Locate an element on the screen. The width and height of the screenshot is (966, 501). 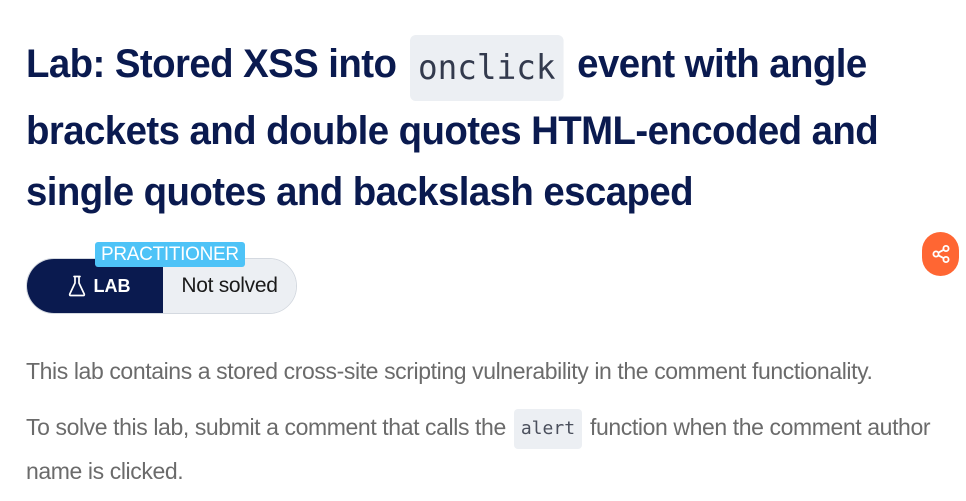
title-code-onclick: onclick is located at coordinates (487, 68).